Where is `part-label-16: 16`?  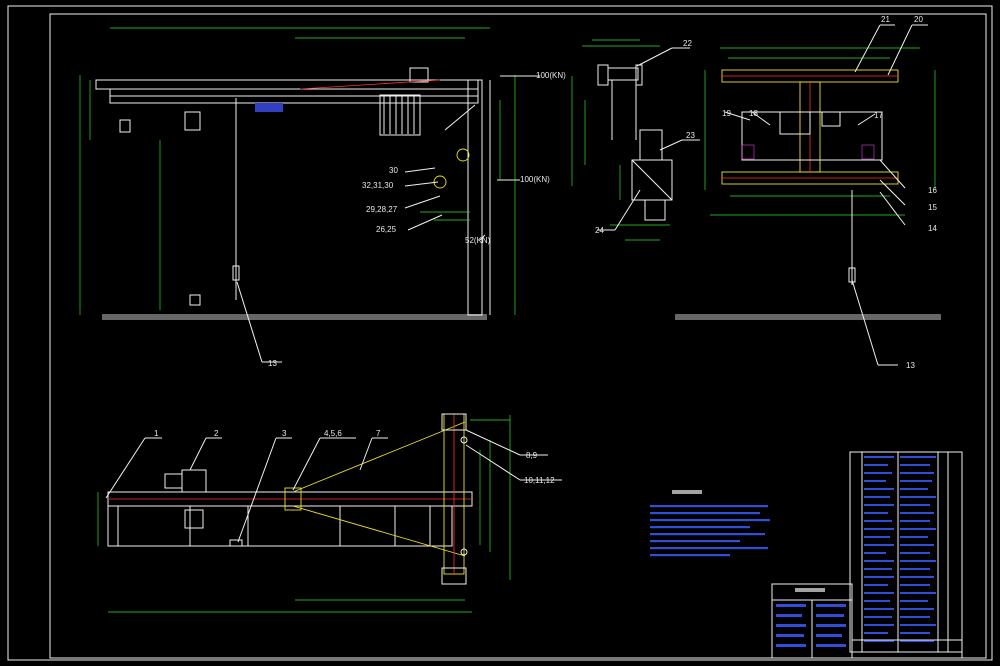 part-label-16: 16 is located at coordinates (932, 190).